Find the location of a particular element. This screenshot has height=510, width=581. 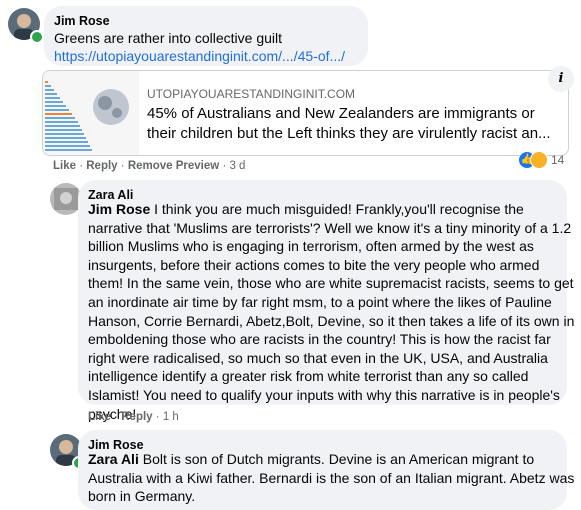

mention-link: Jim Rose is located at coordinates (119, 209).